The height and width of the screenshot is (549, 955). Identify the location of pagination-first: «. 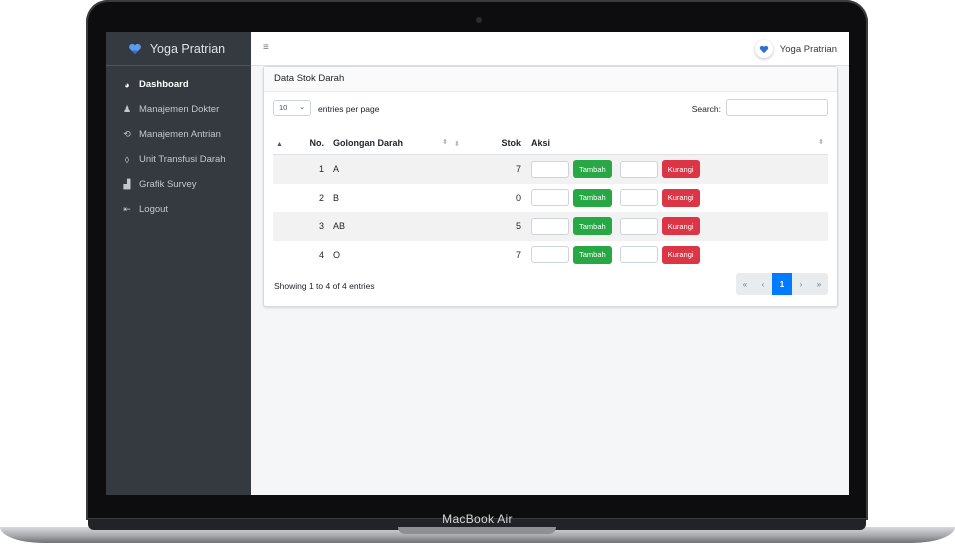
(745, 284).